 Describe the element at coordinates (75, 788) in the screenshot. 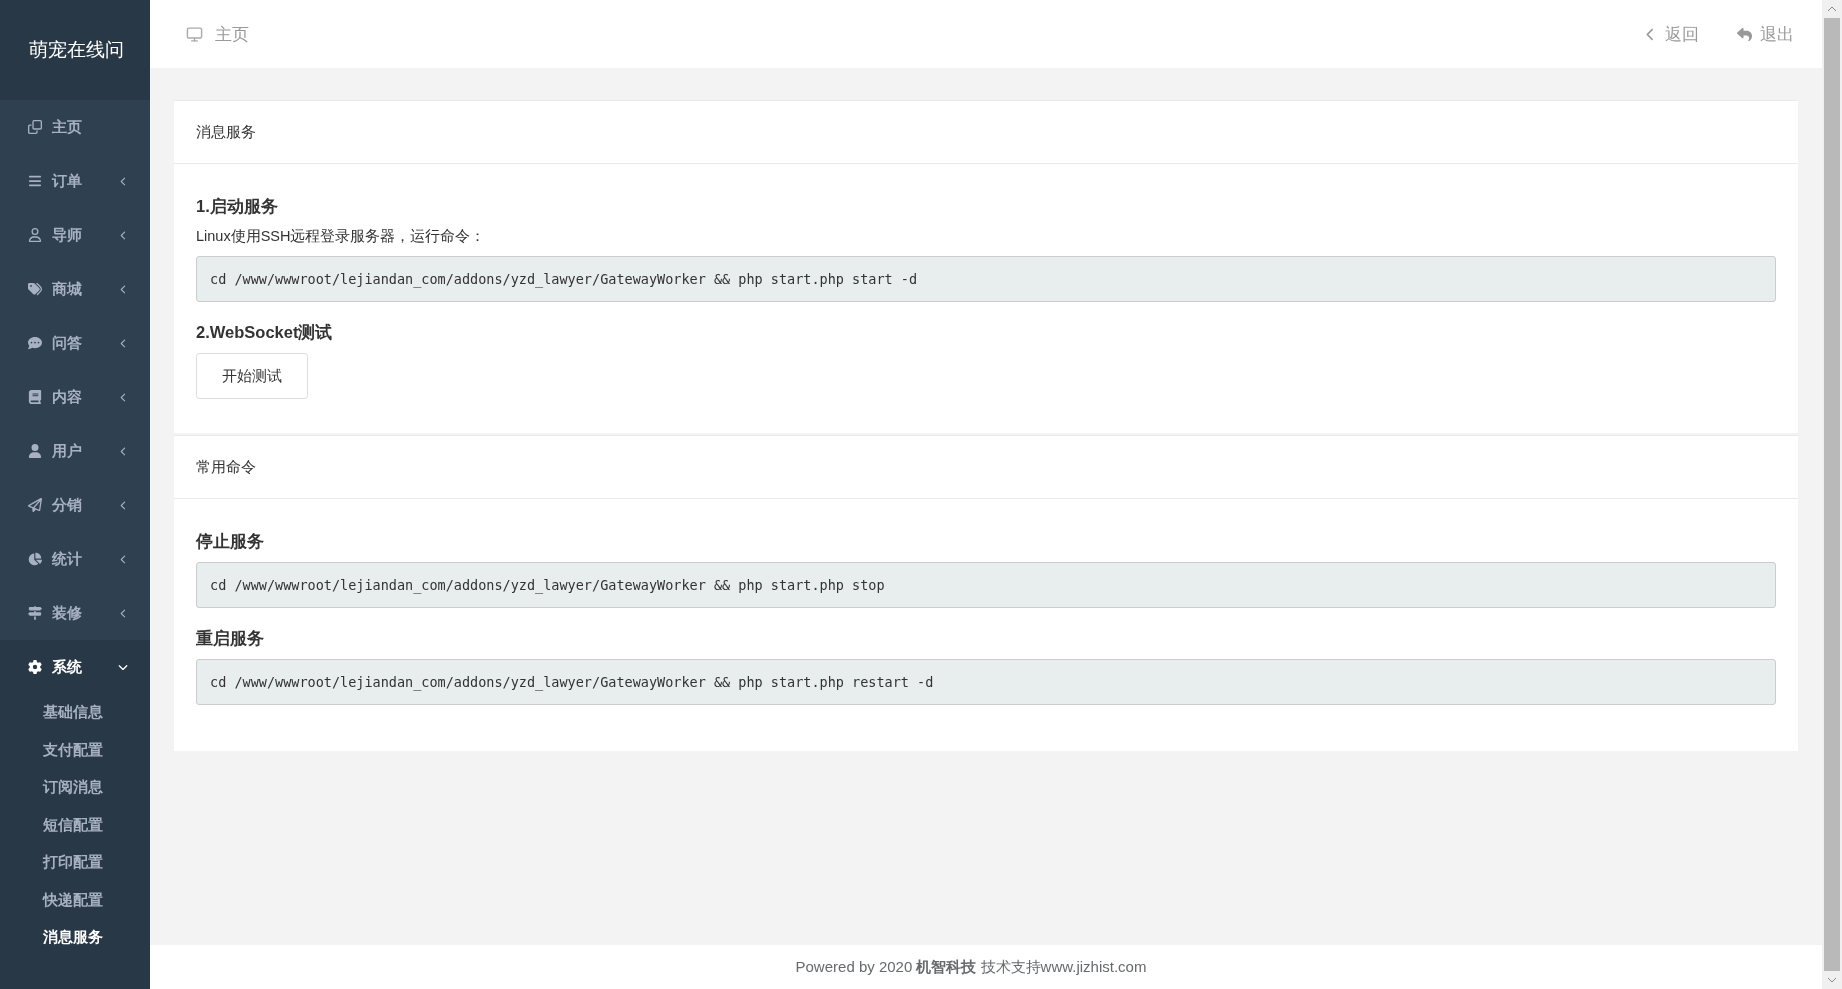

I see `submenu-item: 订阅消息` at that location.